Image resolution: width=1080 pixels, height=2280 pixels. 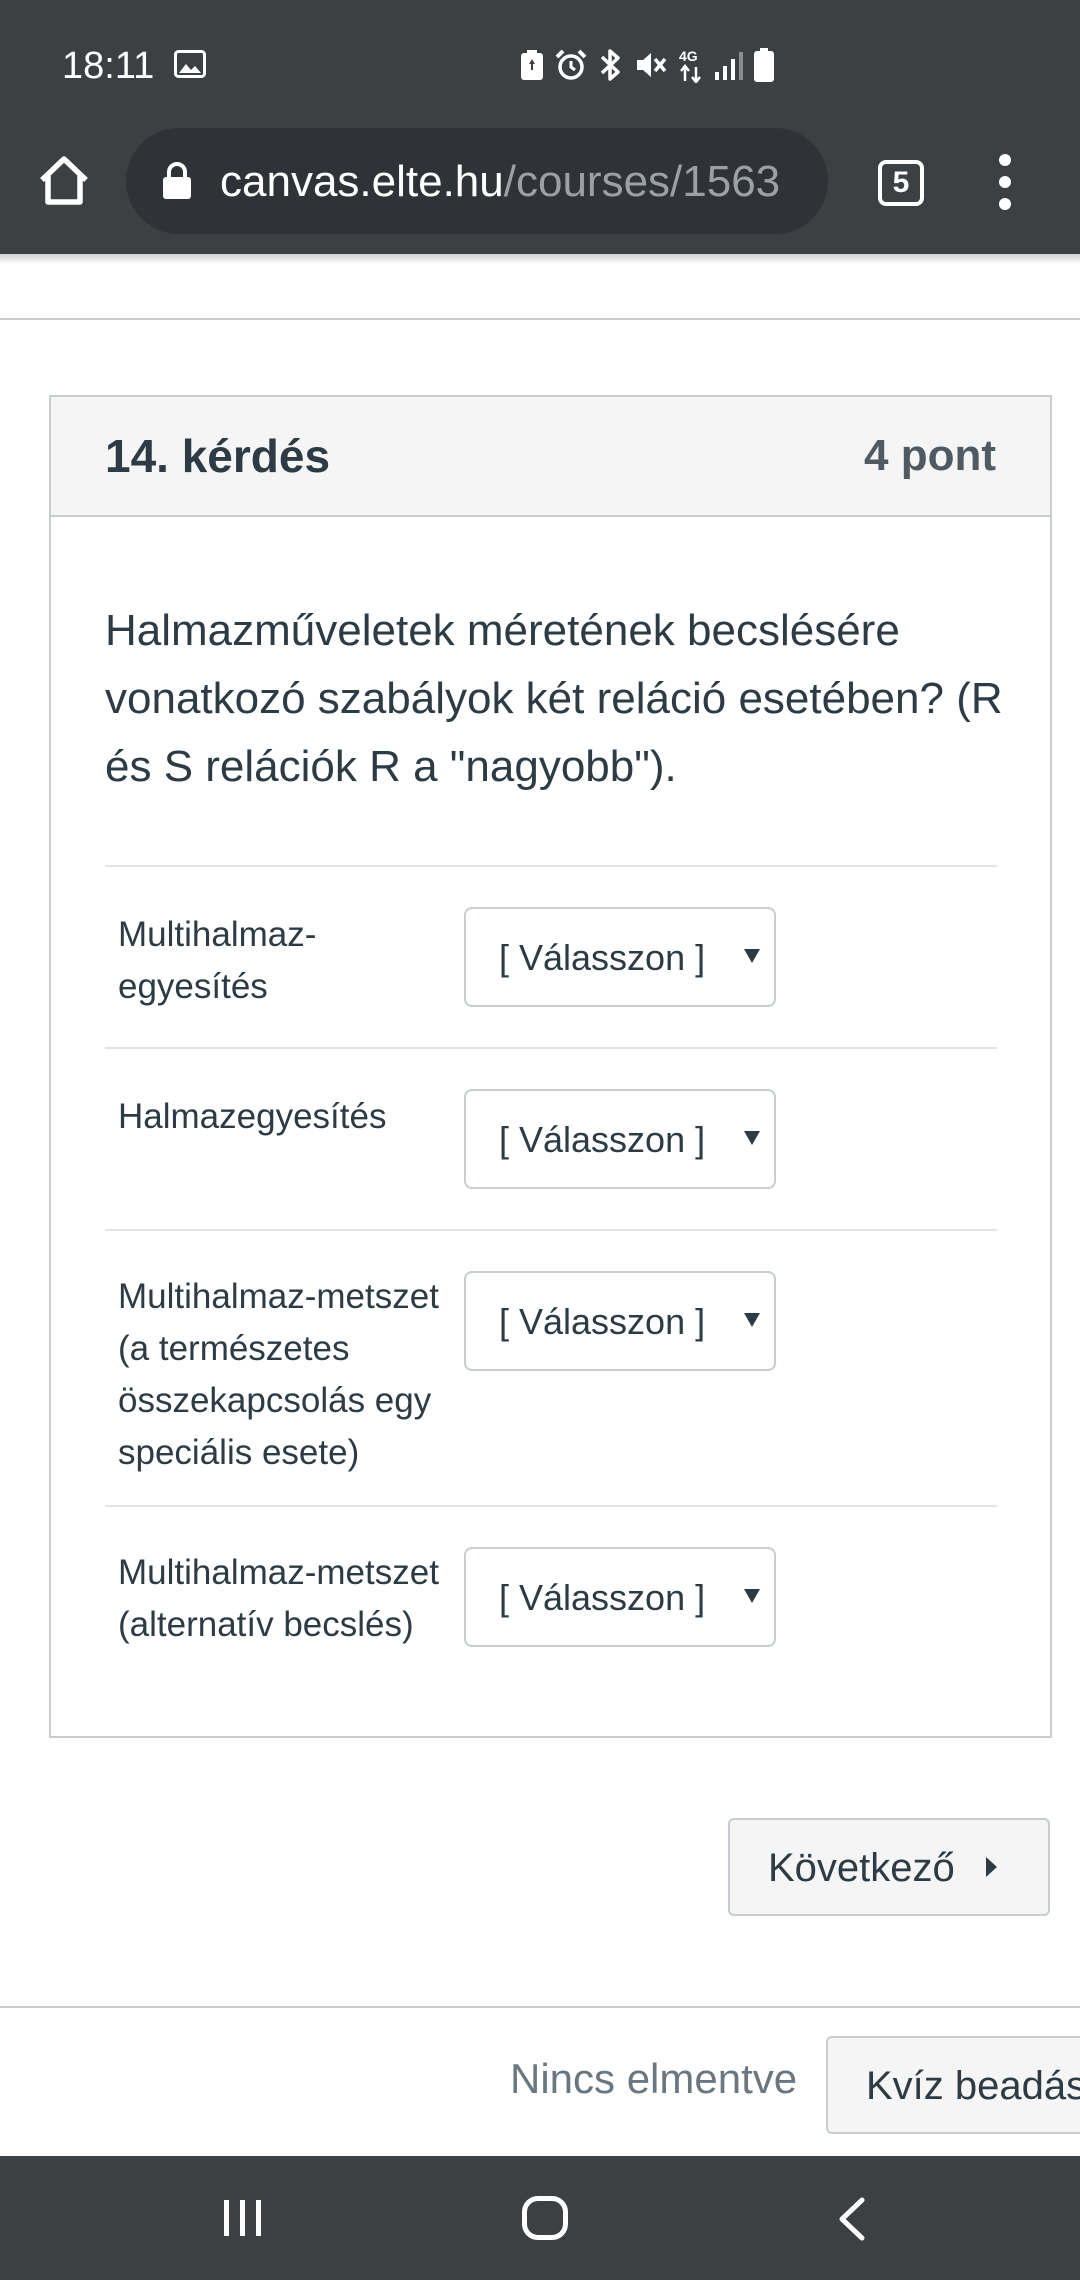 I want to click on browser-toolbar: canvas.elte.hu/courses/1563 5, so click(x=540, y=191).